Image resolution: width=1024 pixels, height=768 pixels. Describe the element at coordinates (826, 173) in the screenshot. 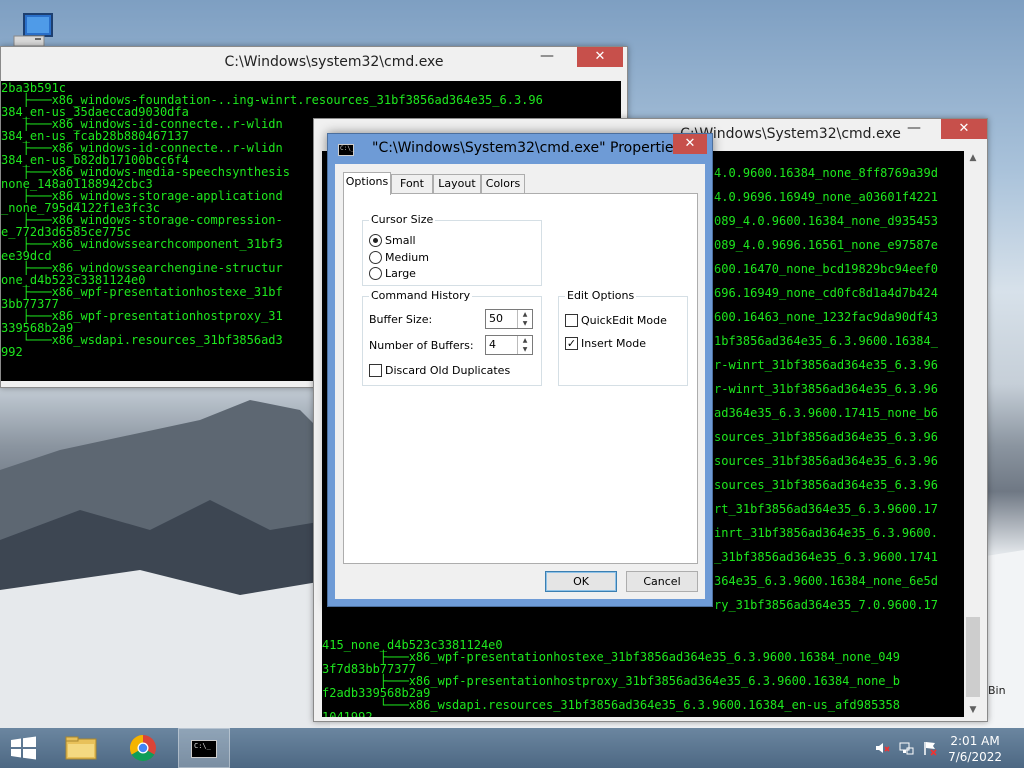

I see `console-line: 4.0.9600.16384_none_8ff8769a39d` at that location.